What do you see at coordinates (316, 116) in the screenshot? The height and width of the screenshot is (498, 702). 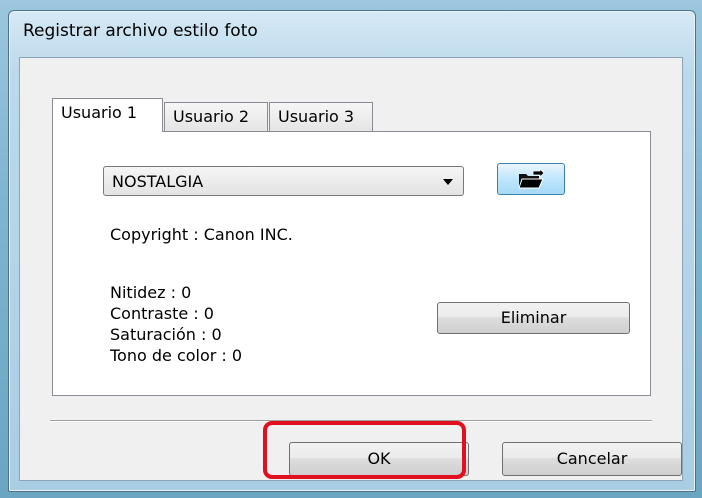 I see `tab-label: Usuario 3` at bounding box center [316, 116].